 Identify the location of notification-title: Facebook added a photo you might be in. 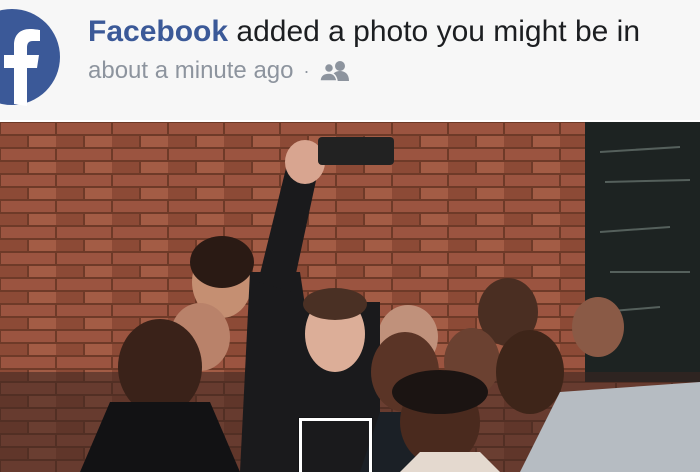
(364, 32).